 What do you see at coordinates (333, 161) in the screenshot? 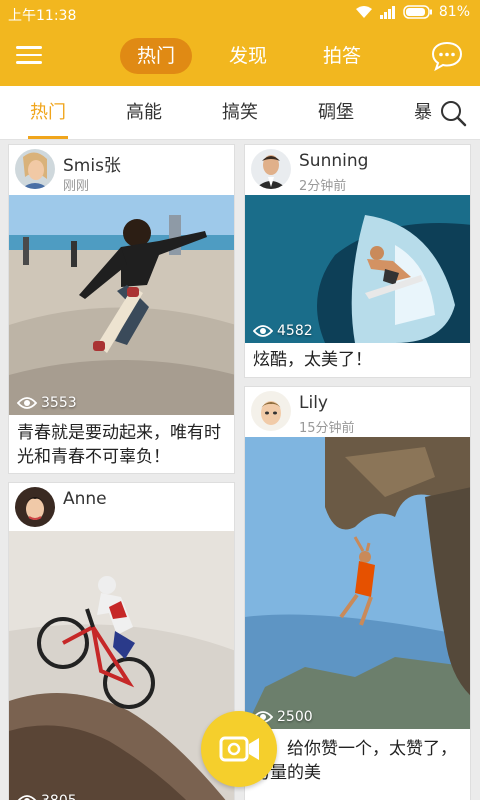
I see `username: Sunning` at bounding box center [333, 161].